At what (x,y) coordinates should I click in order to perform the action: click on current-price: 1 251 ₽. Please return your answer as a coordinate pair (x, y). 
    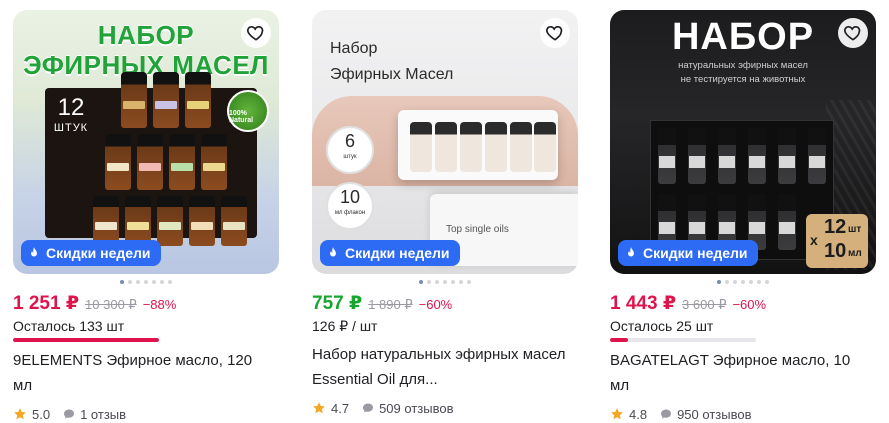
    Looking at the image, I should click on (46, 303).